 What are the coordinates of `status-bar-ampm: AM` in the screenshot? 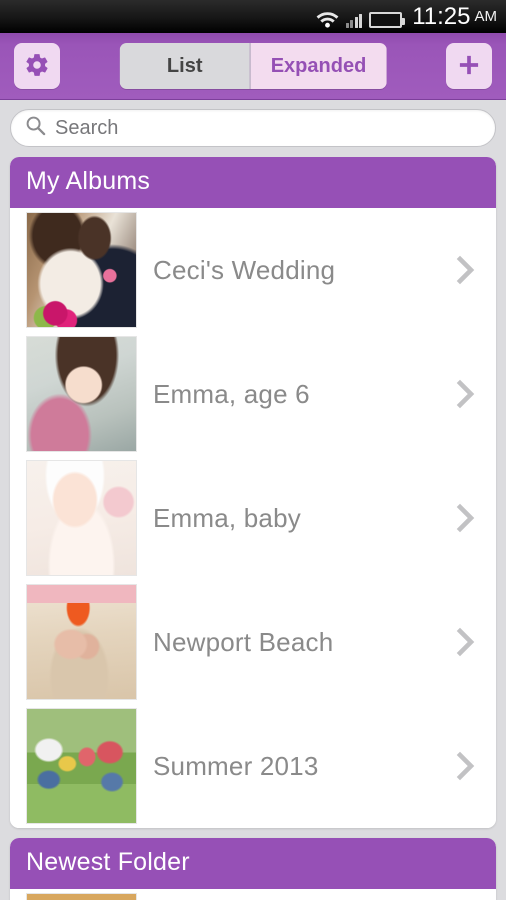 It's located at (486, 16).